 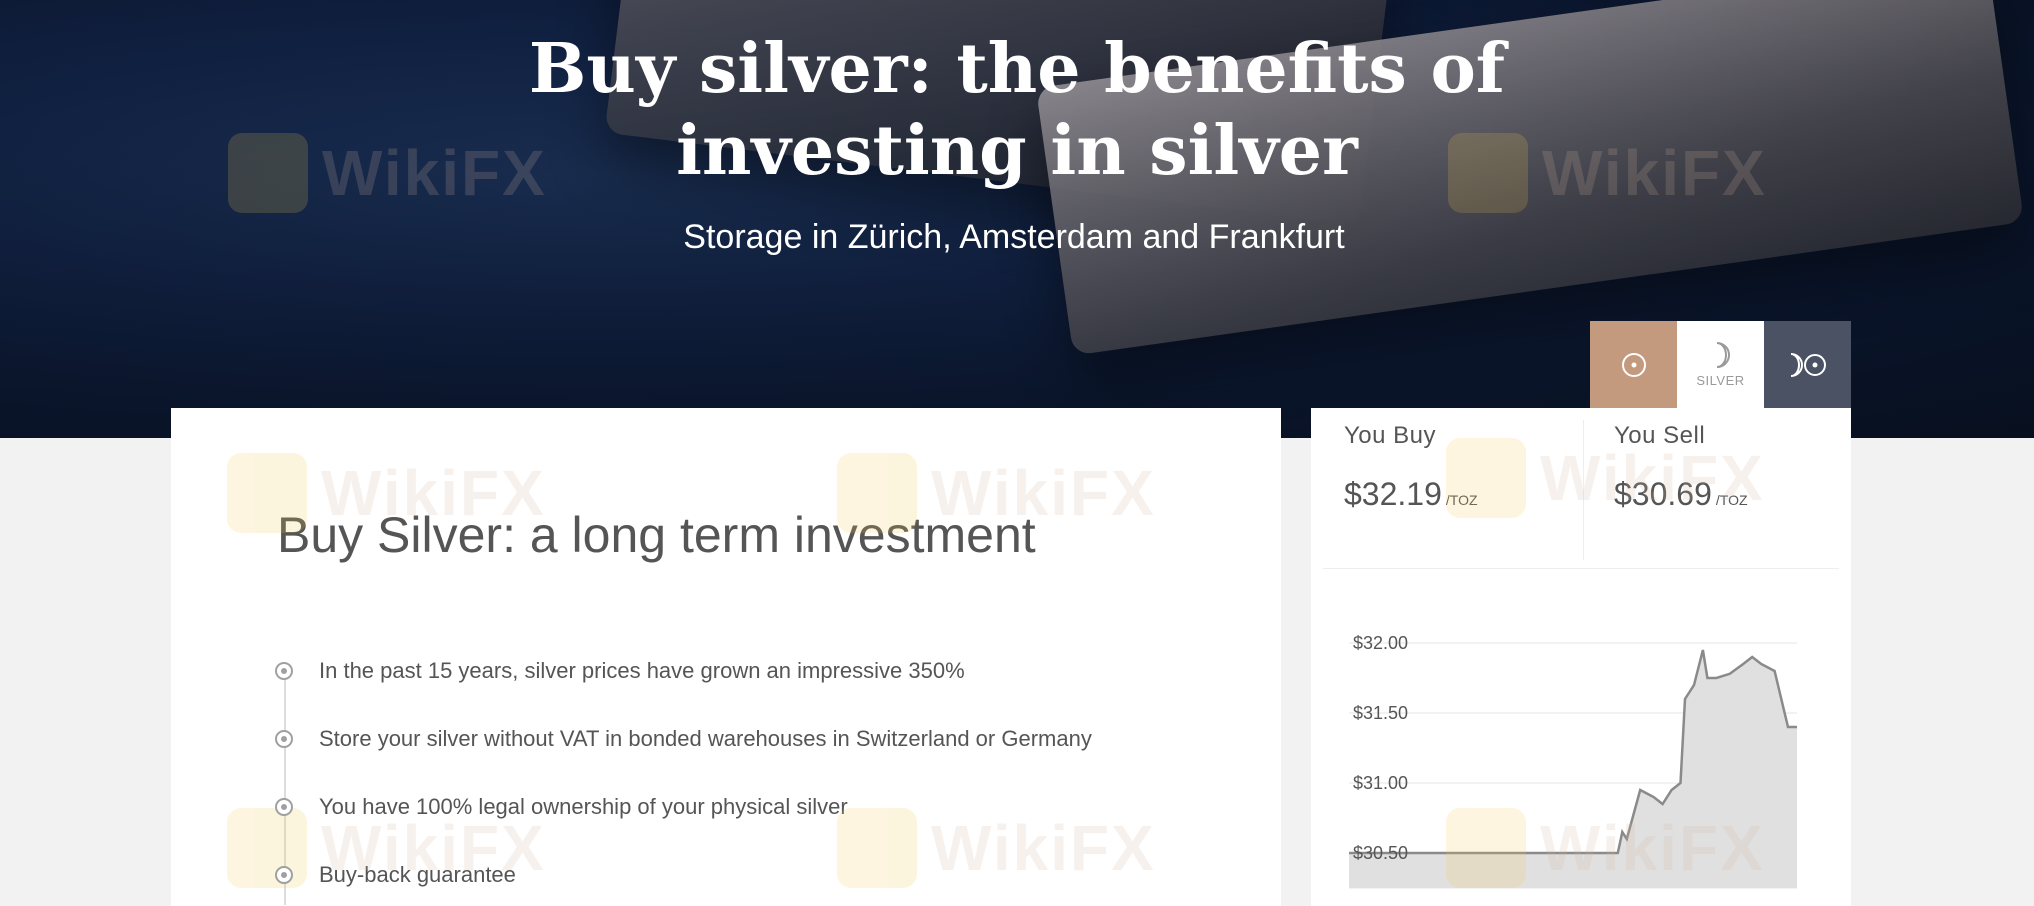 I want to click on wikifx-logo-icon, so click(x=877, y=848).